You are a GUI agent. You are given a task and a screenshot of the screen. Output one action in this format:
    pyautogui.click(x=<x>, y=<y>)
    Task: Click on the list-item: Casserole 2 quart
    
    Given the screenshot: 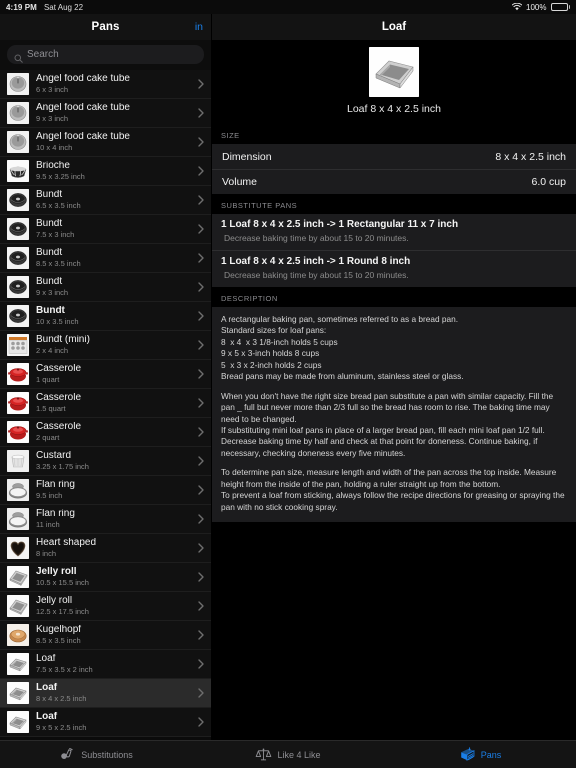 What is the action you would take?
    pyautogui.click(x=105, y=432)
    